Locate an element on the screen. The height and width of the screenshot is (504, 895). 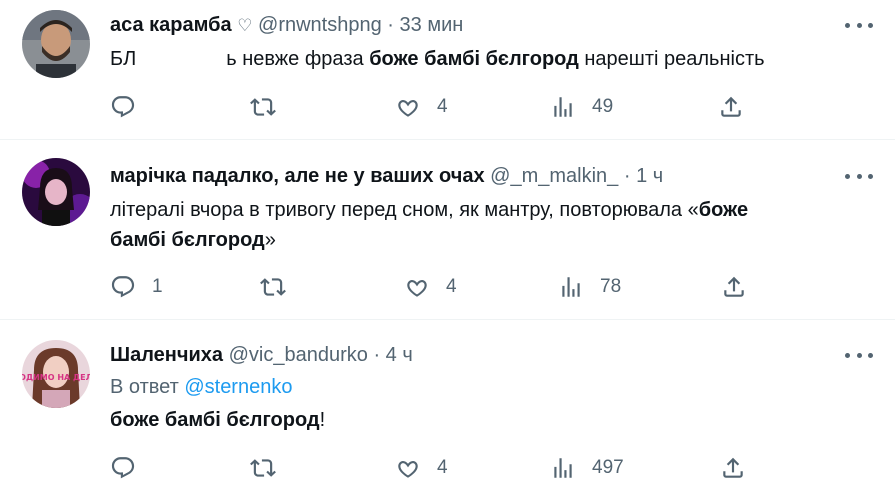
views-count: 78 is located at coordinates (611, 286).